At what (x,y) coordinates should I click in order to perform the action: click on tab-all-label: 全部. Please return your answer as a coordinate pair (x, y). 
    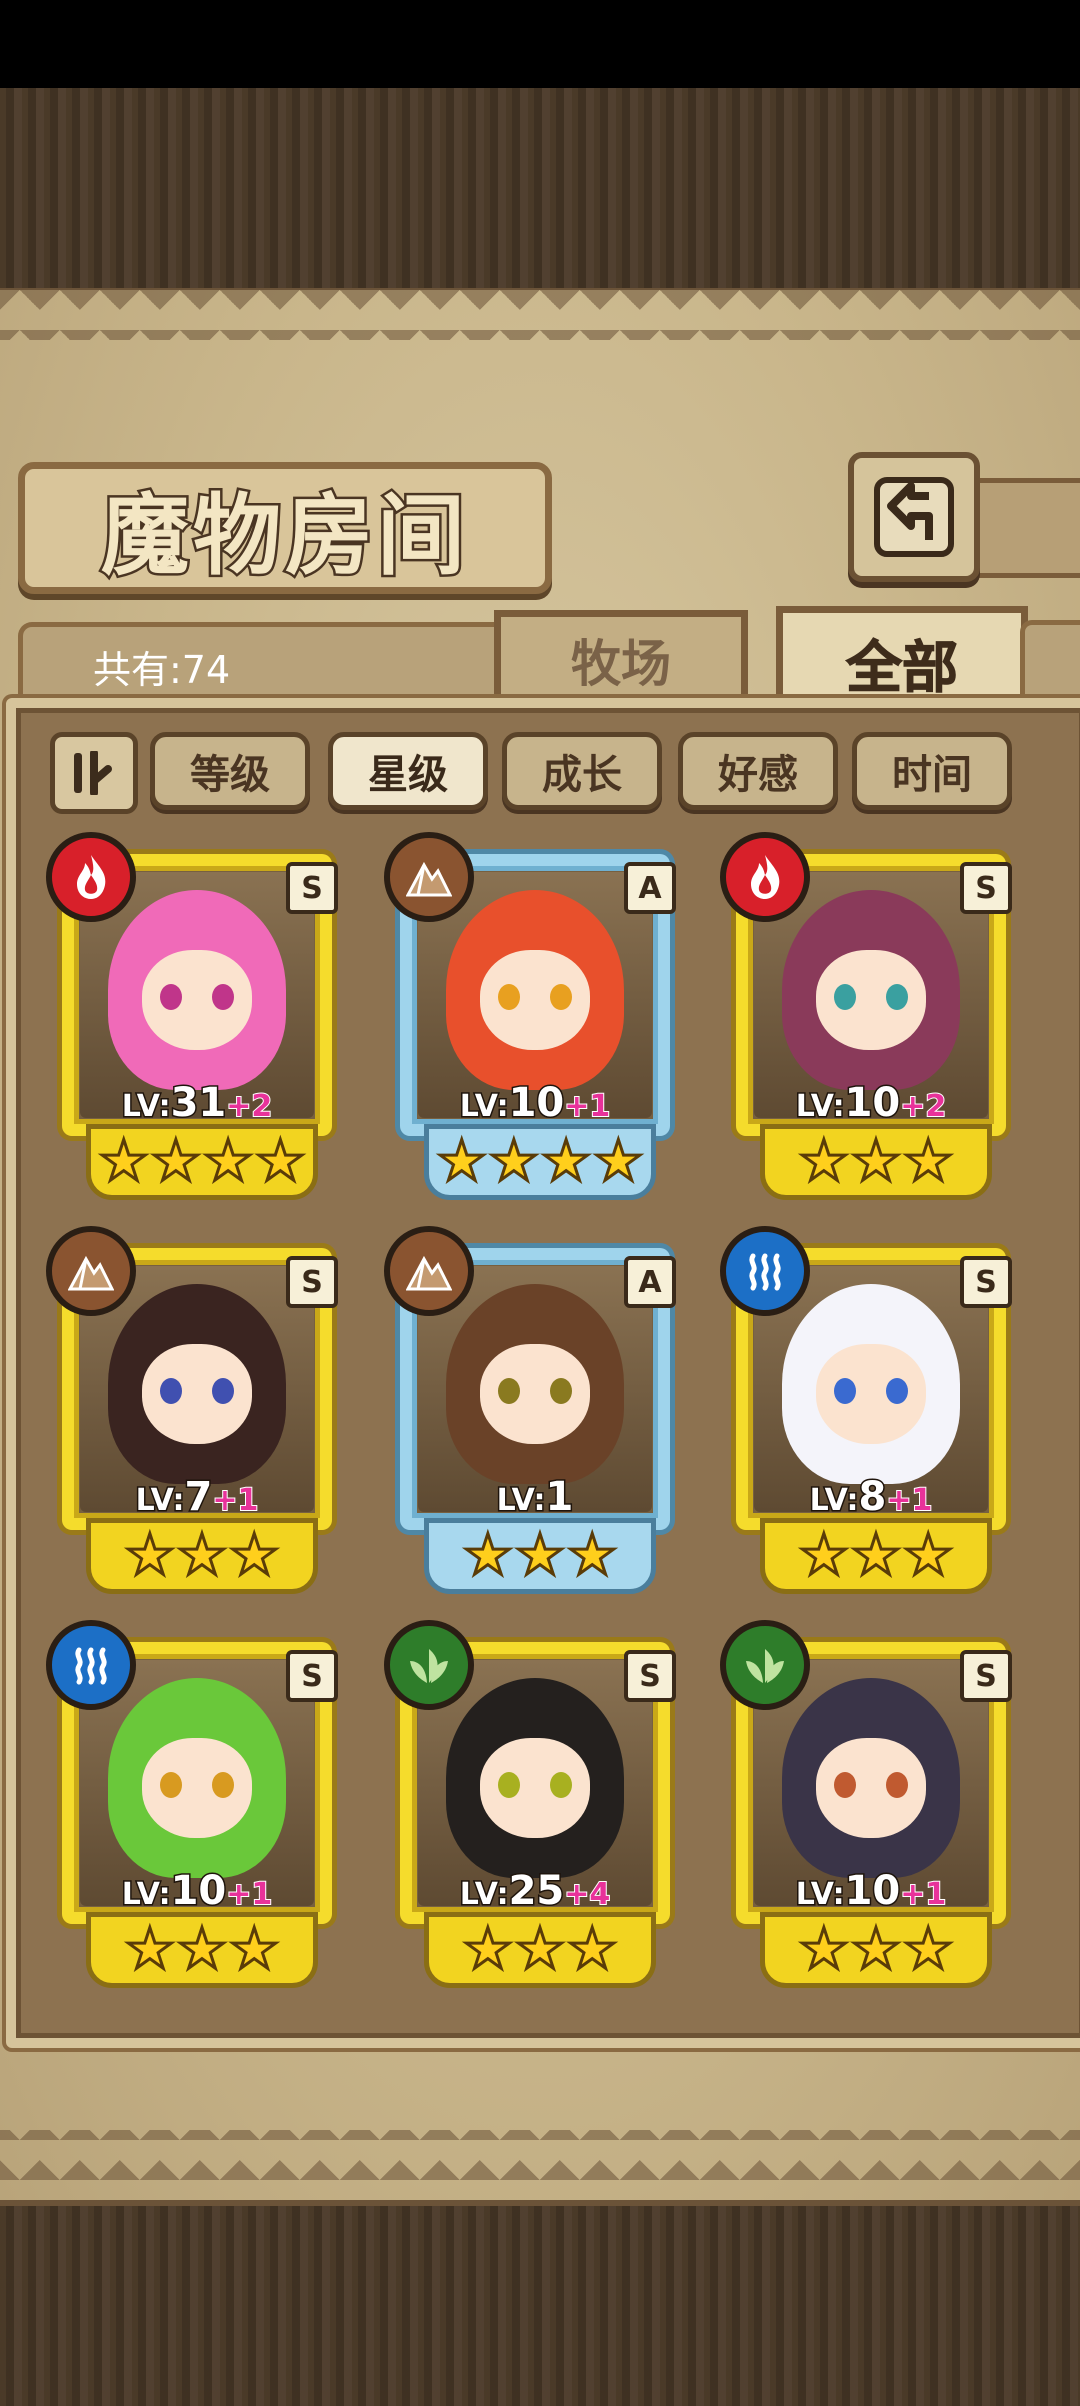
    Looking at the image, I should click on (902, 667).